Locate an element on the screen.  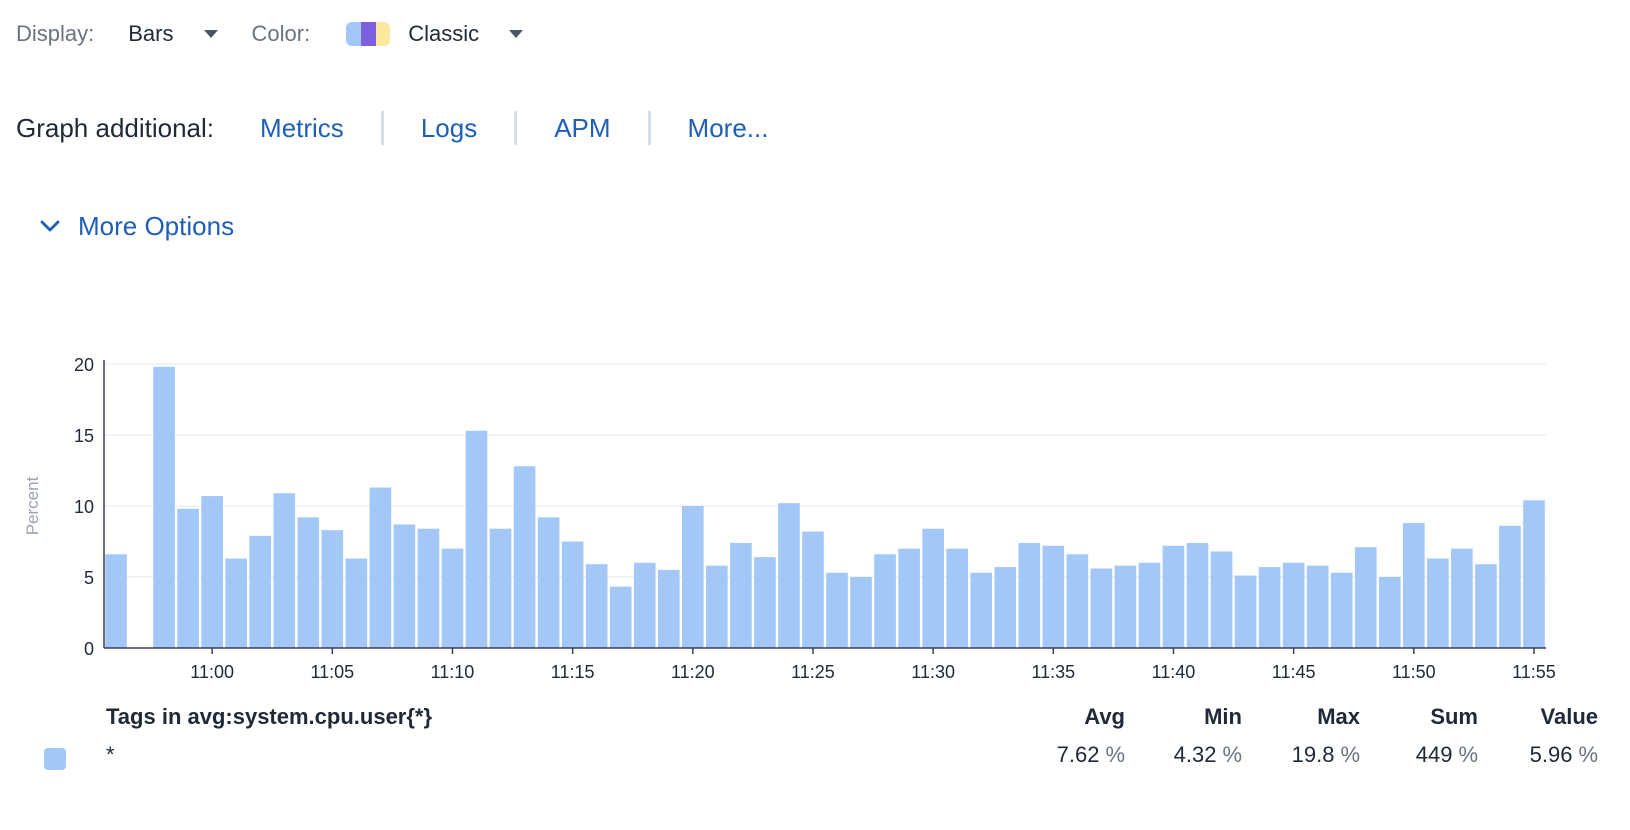
x-tick-label: 11:05 is located at coordinates (332, 672).